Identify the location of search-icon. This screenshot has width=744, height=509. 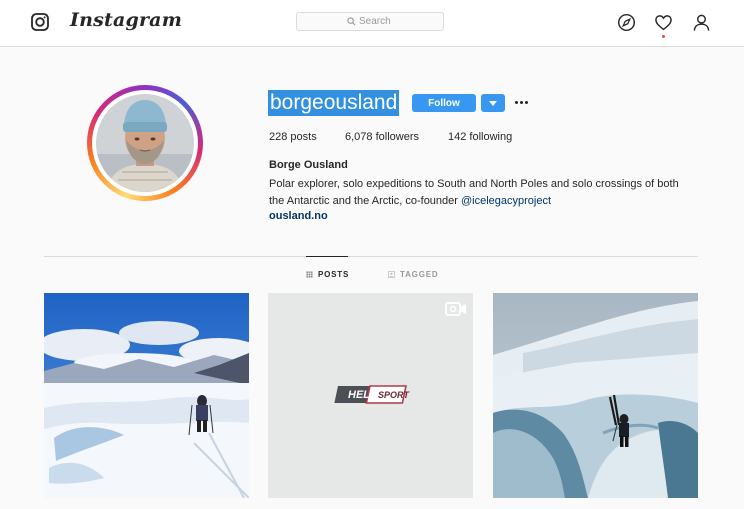
(351, 21).